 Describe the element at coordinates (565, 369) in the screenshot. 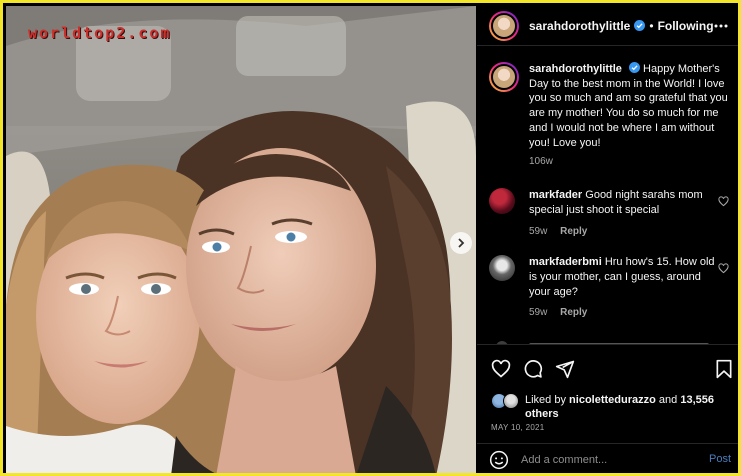

I see `share-icon` at that location.